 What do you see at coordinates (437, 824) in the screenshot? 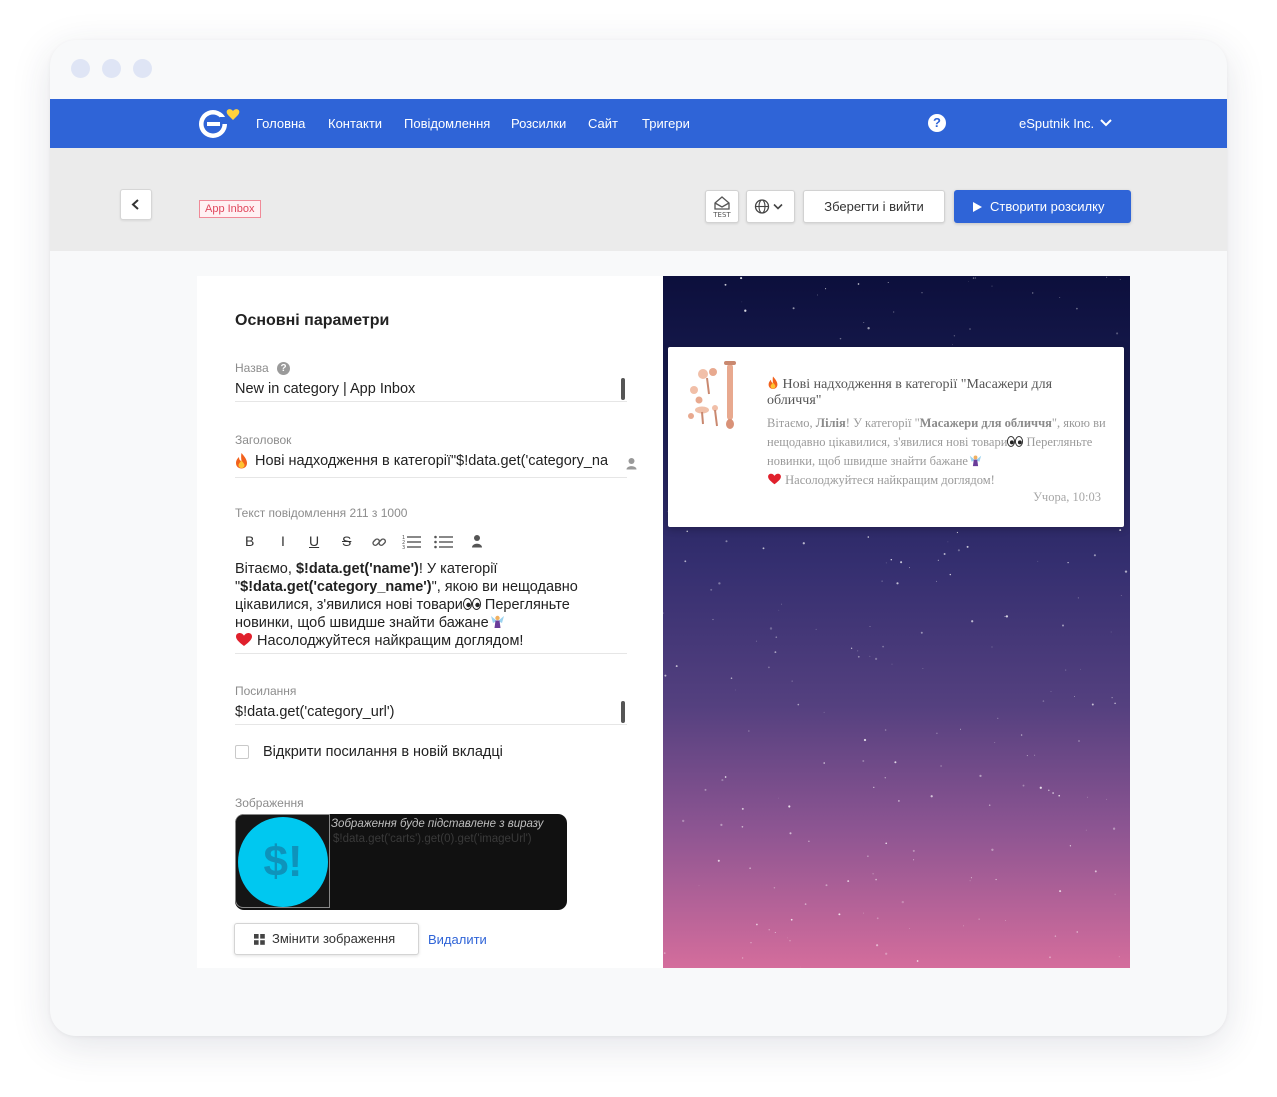
I see `image-note: Зображення буде підставлене з виразу` at bounding box center [437, 824].